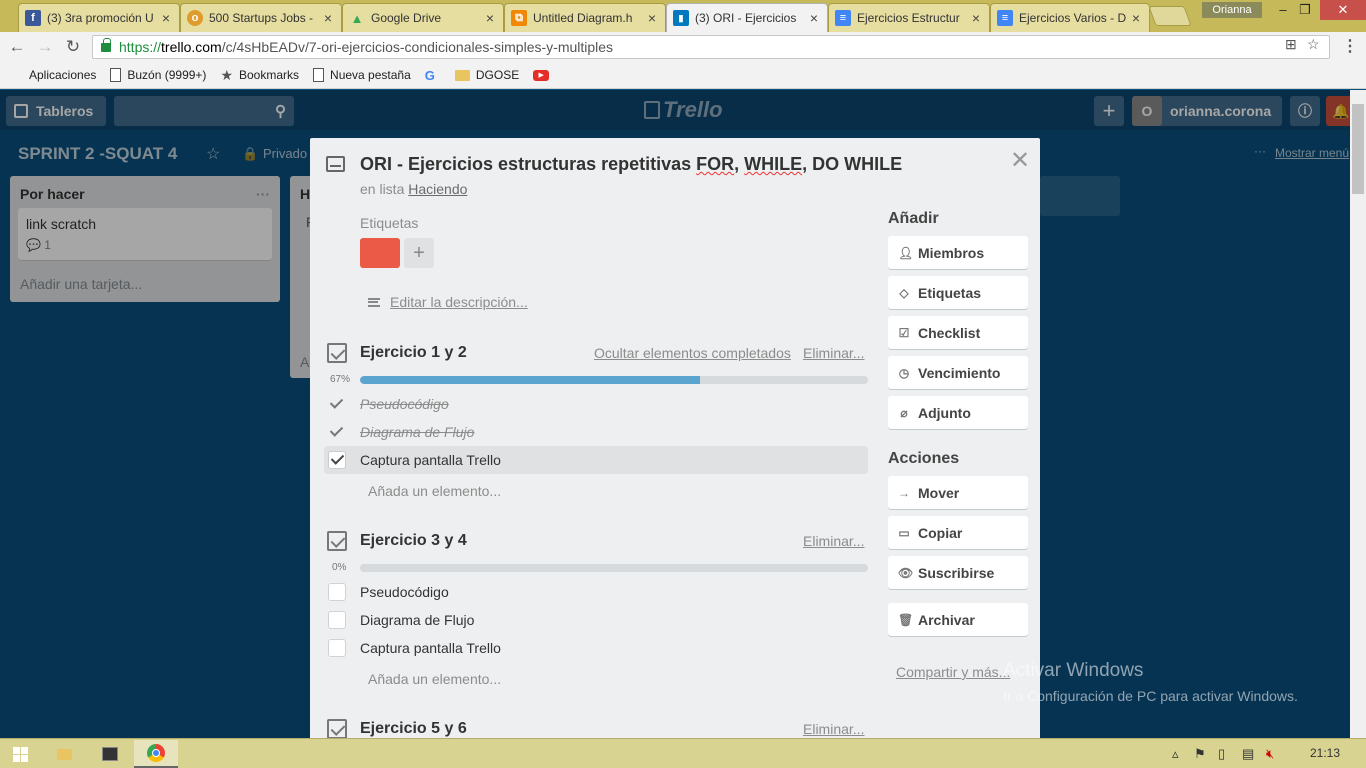  Describe the element at coordinates (145, 192) in the screenshot. I see `list-header: Por hacer ···` at that location.